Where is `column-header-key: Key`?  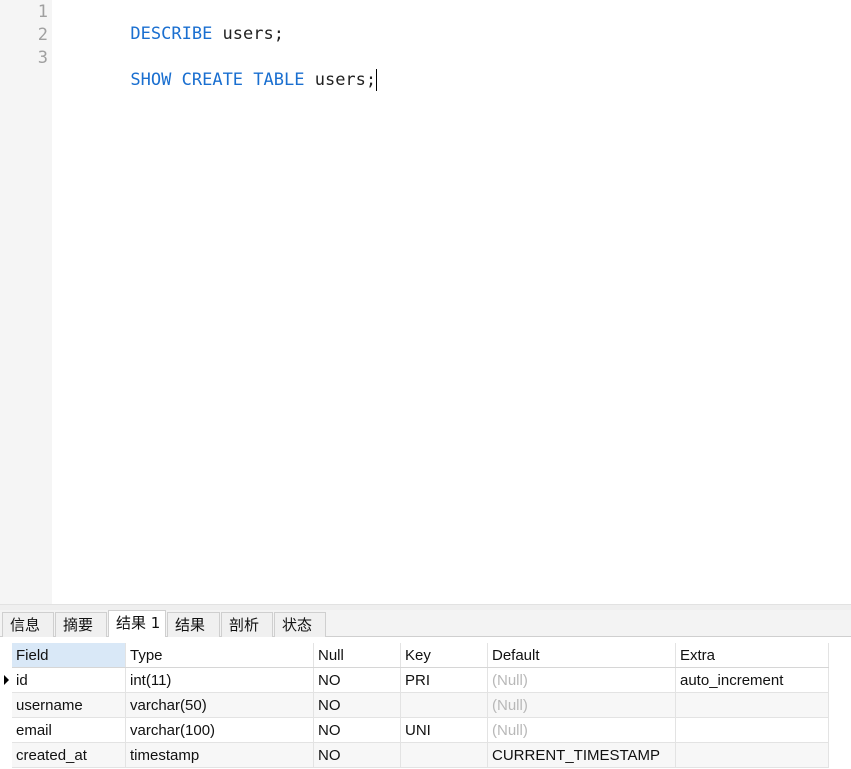
column-header-key: Key is located at coordinates (444, 655).